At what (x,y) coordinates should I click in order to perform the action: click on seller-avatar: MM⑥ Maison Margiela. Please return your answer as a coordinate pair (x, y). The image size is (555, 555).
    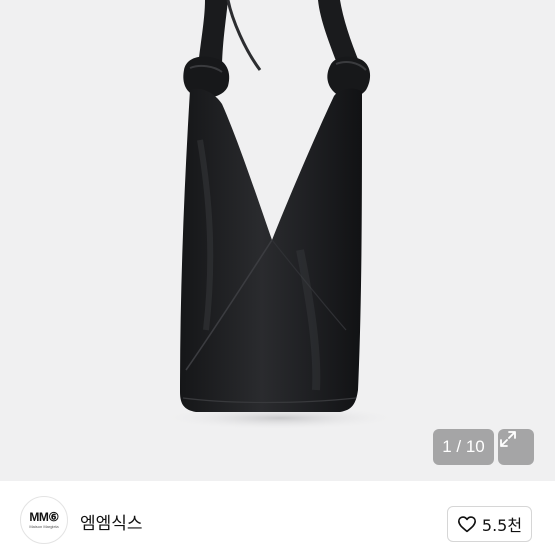
    Looking at the image, I should click on (44, 520).